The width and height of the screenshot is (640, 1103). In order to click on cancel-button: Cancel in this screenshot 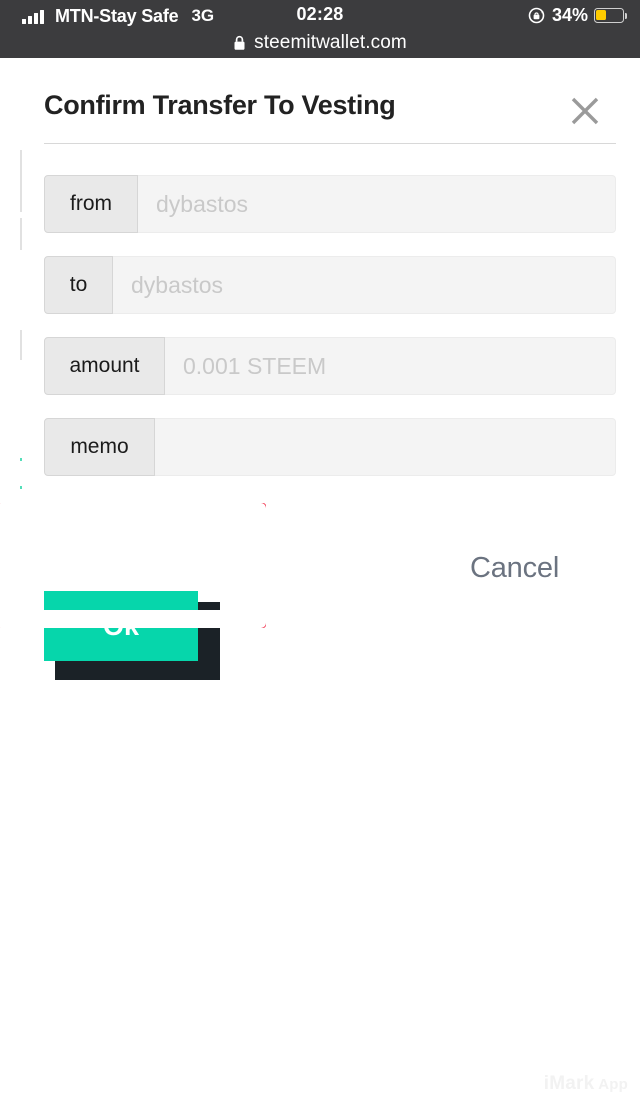, I will do `click(514, 568)`.